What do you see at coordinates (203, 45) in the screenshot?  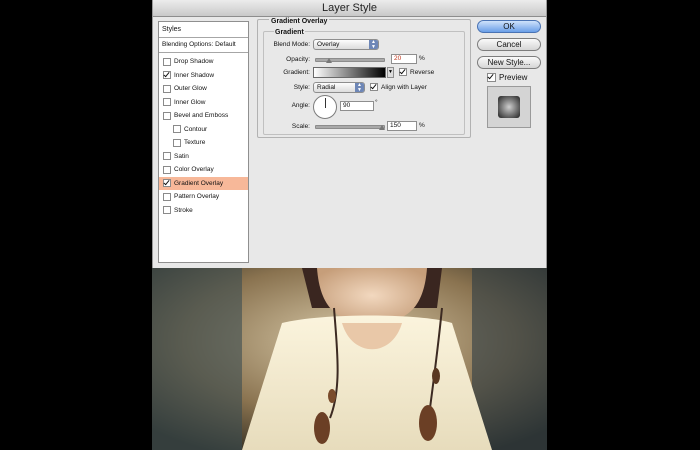 I see `blending-options-item: Blending Options: Default` at bounding box center [203, 45].